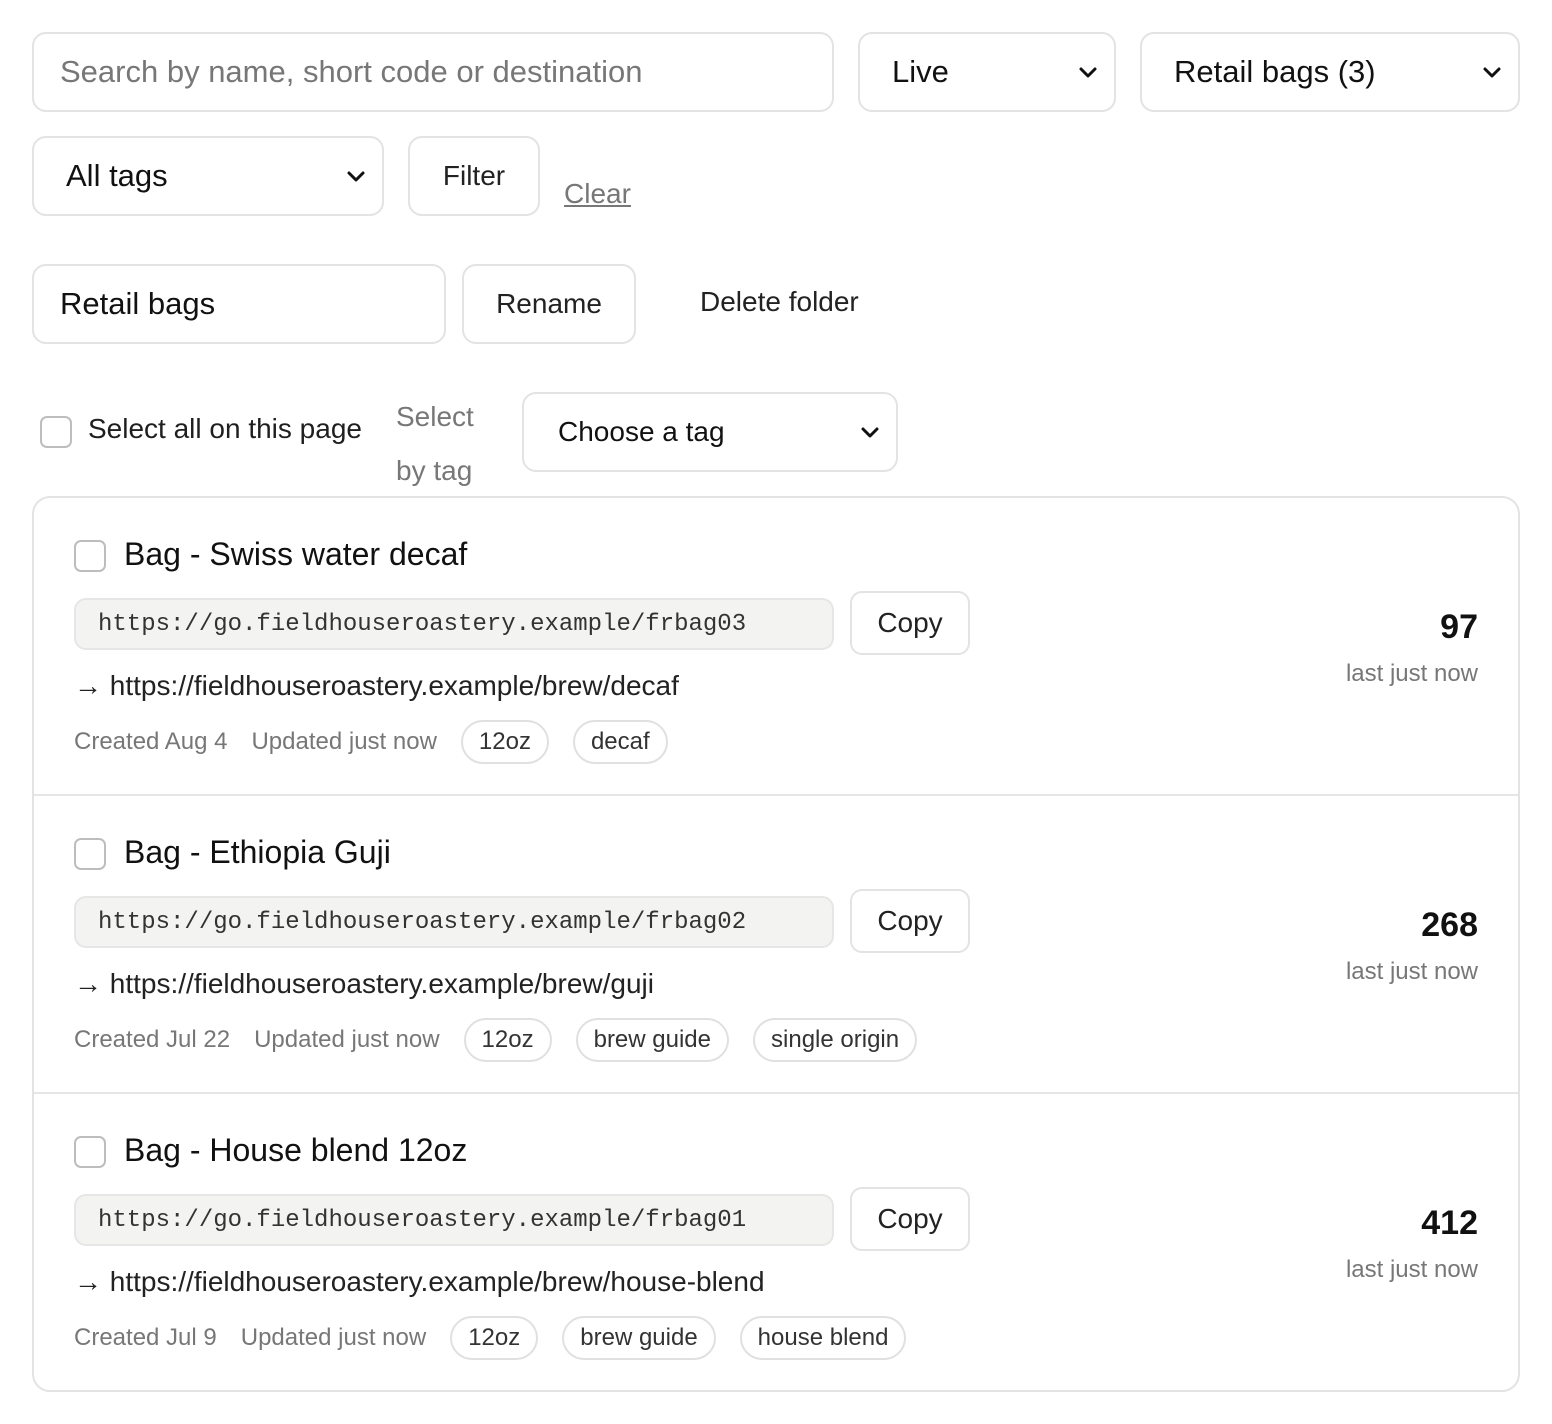 This screenshot has height=1424, width=1552. What do you see at coordinates (1459, 627) in the screenshot?
I see `click-count: 97` at bounding box center [1459, 627].